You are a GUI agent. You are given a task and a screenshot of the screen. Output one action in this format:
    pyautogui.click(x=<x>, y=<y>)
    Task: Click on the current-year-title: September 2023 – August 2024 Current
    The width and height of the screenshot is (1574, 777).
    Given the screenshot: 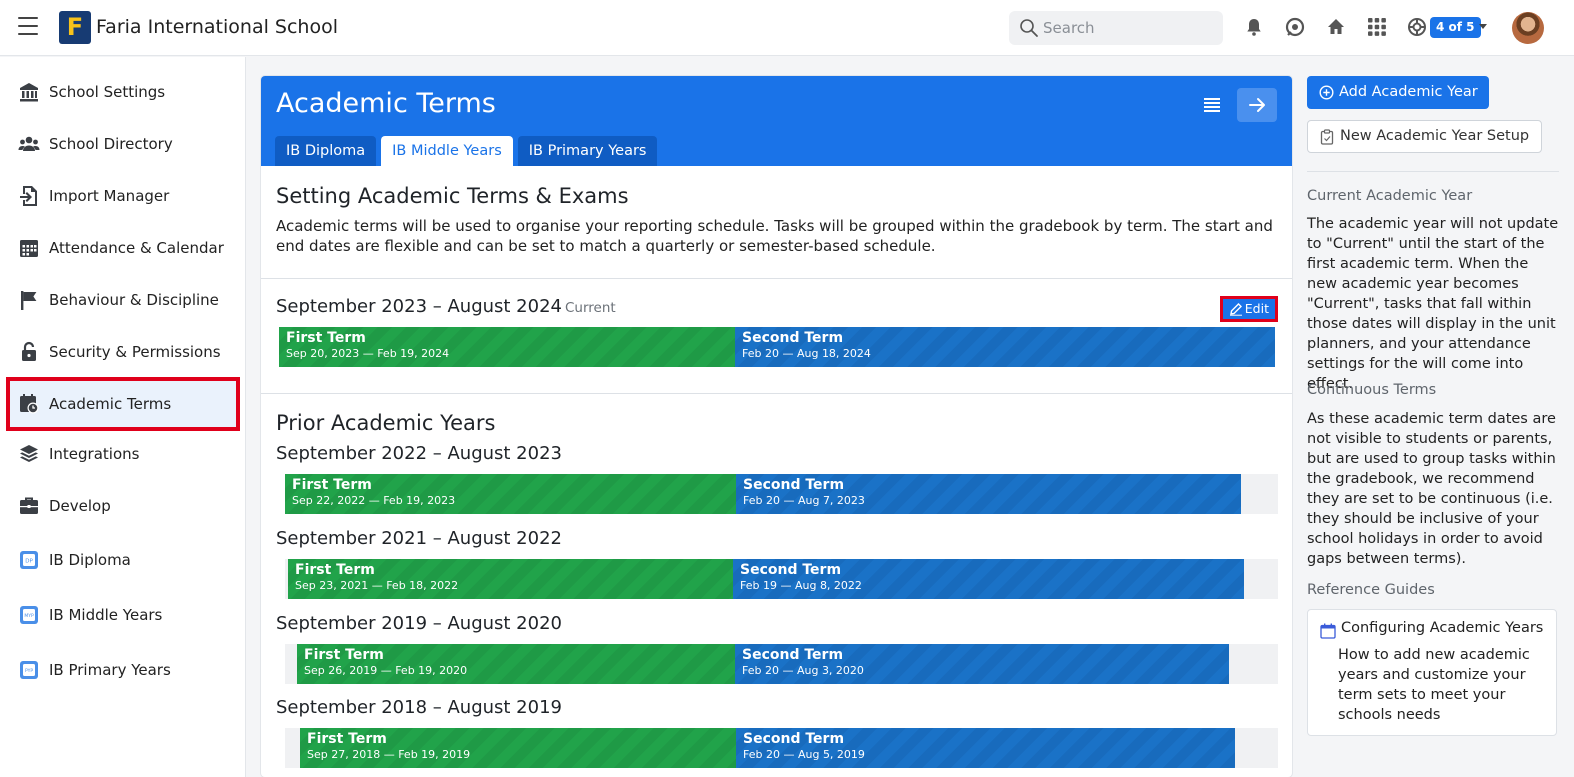 What is the action you would take?
    pyautogui.click(x=446, y=306)
    